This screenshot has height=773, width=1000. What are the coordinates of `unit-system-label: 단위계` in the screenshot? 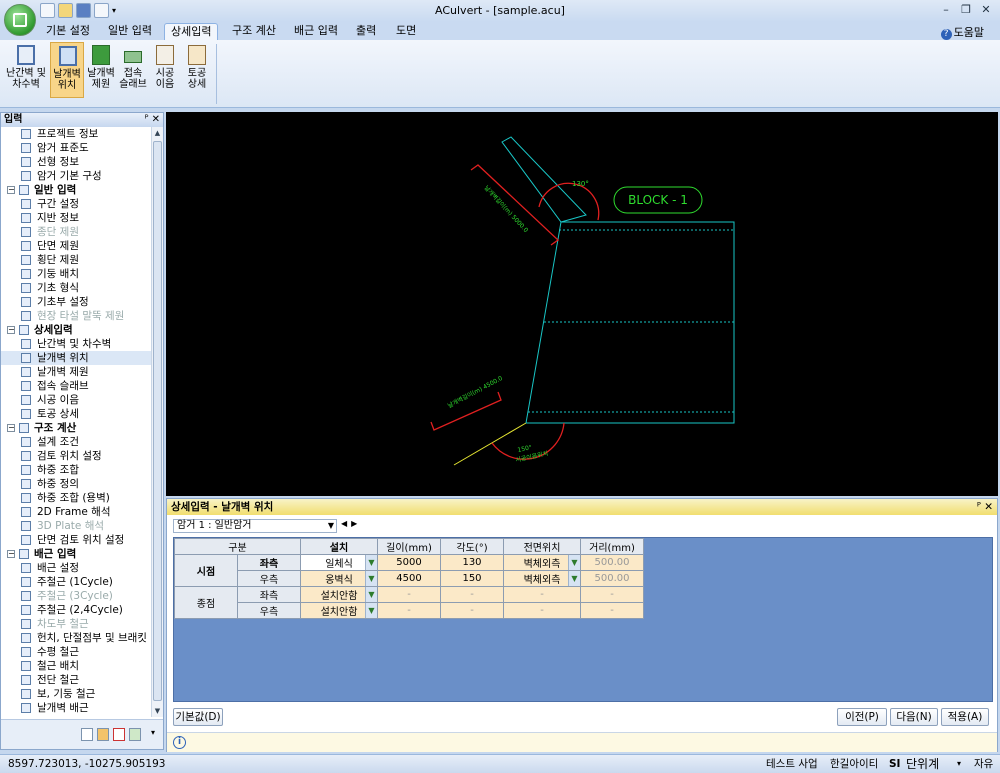 It's located at (922, 764).